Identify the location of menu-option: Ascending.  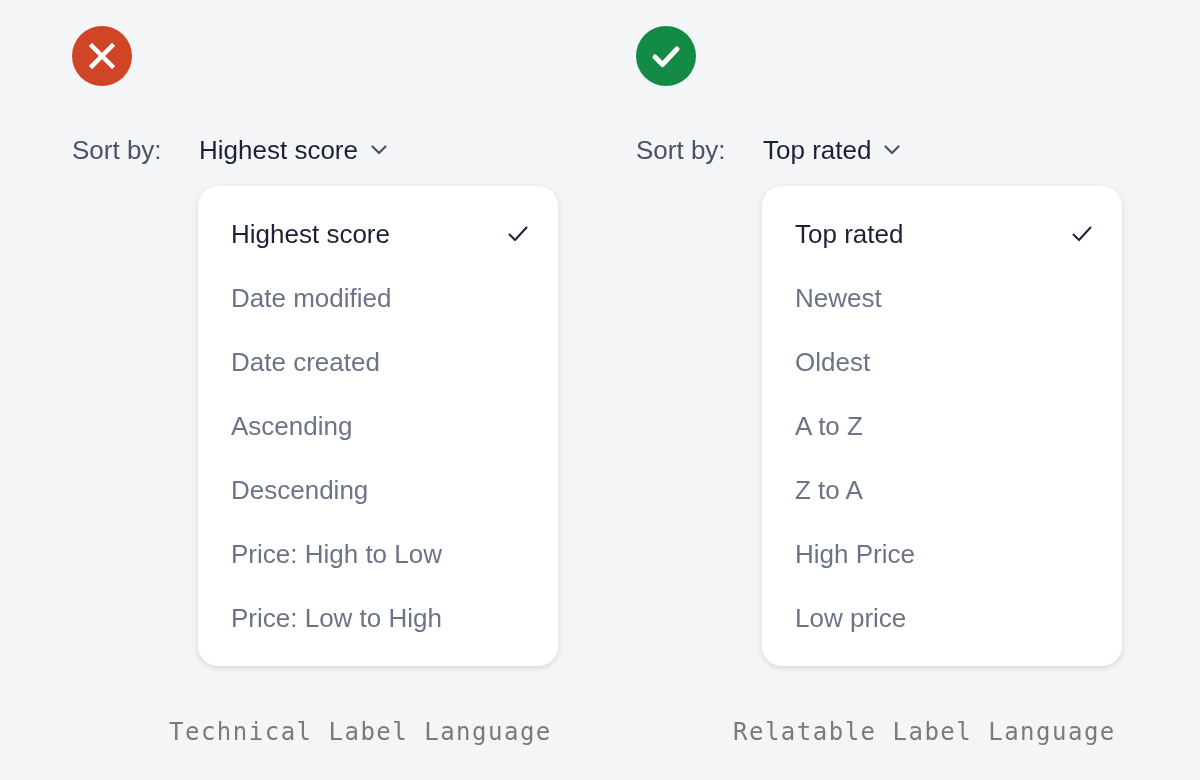
(378, 426).